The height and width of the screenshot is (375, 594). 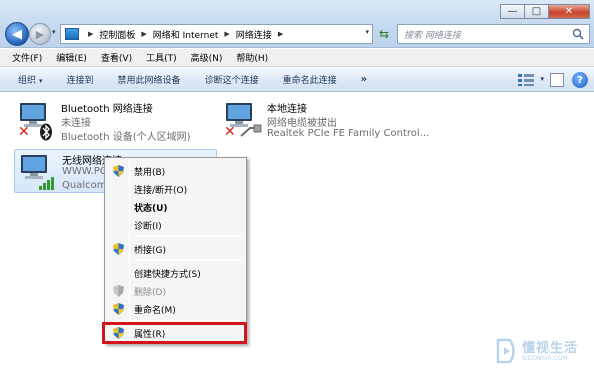 I want to click on connection-title: 本地连接, so click(x=287, y=109).